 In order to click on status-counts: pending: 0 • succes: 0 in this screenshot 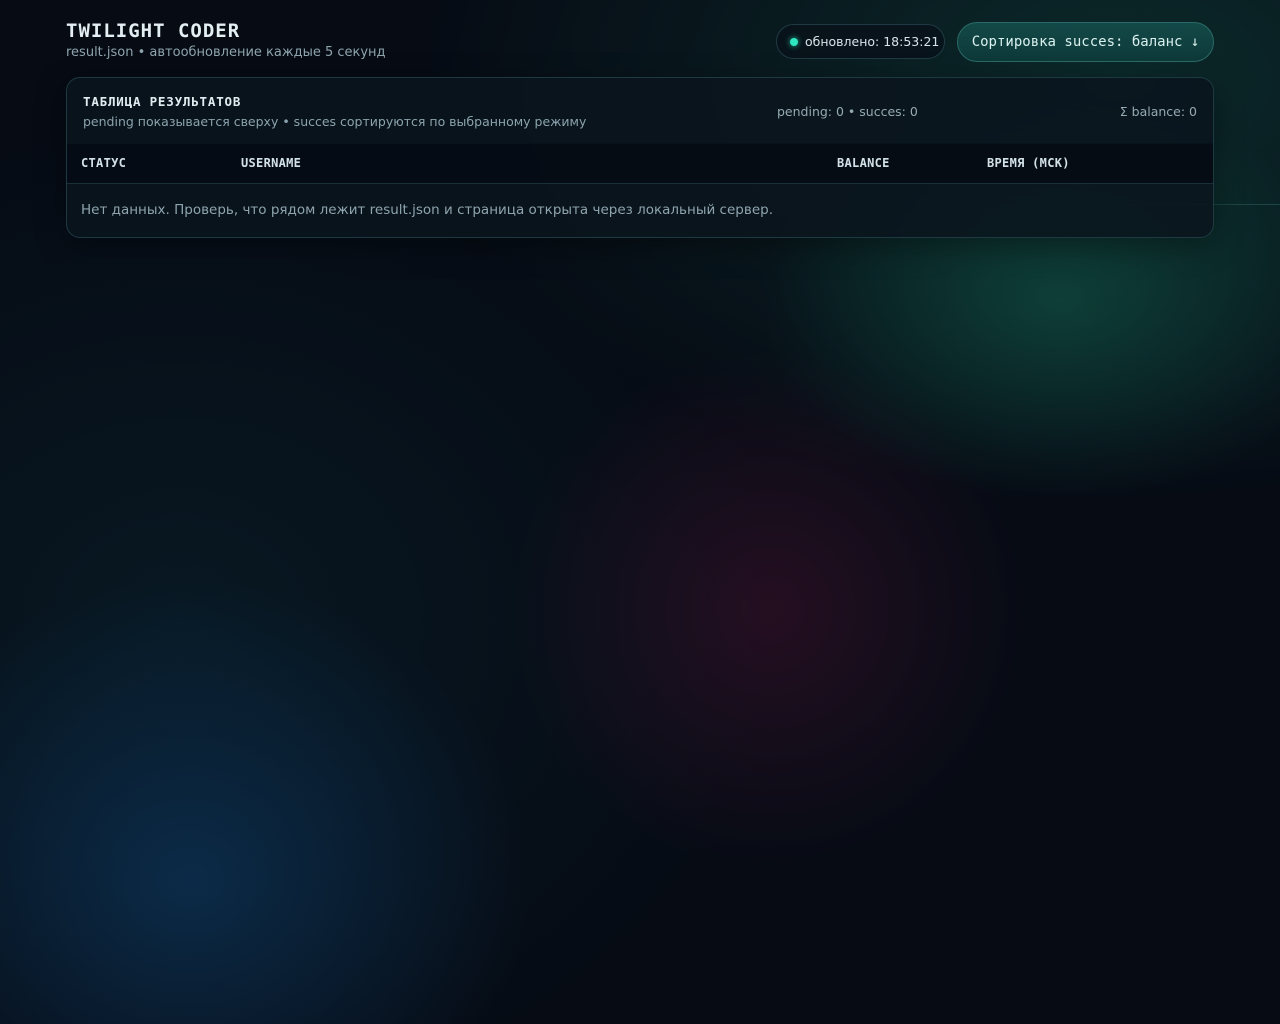, I will do `click(847, 111)`.